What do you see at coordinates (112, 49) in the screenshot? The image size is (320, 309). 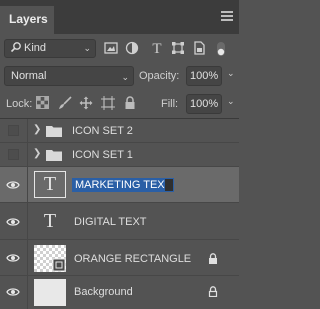 I see `pixel-filter-icon` at bounding box center [112, 49].